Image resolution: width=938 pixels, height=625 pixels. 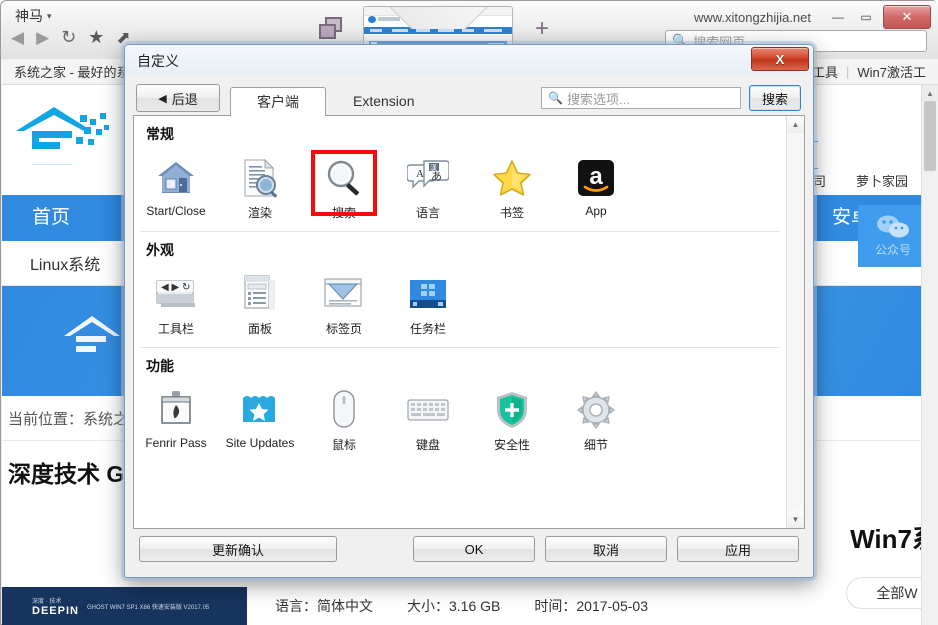 I want to click on hot-word-1: 司, so click(x=819, y=180).